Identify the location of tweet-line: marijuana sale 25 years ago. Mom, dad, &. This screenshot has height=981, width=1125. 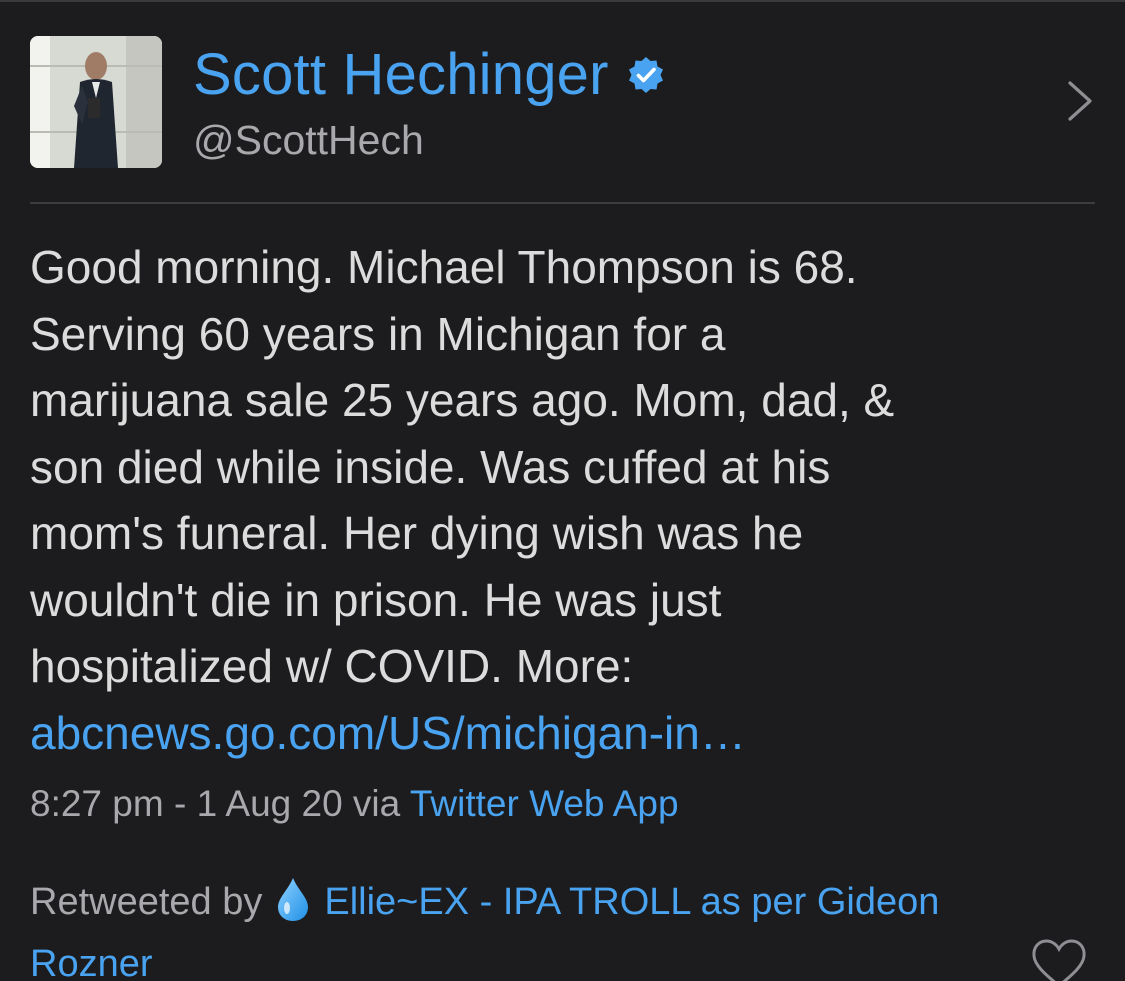
(462, 400).